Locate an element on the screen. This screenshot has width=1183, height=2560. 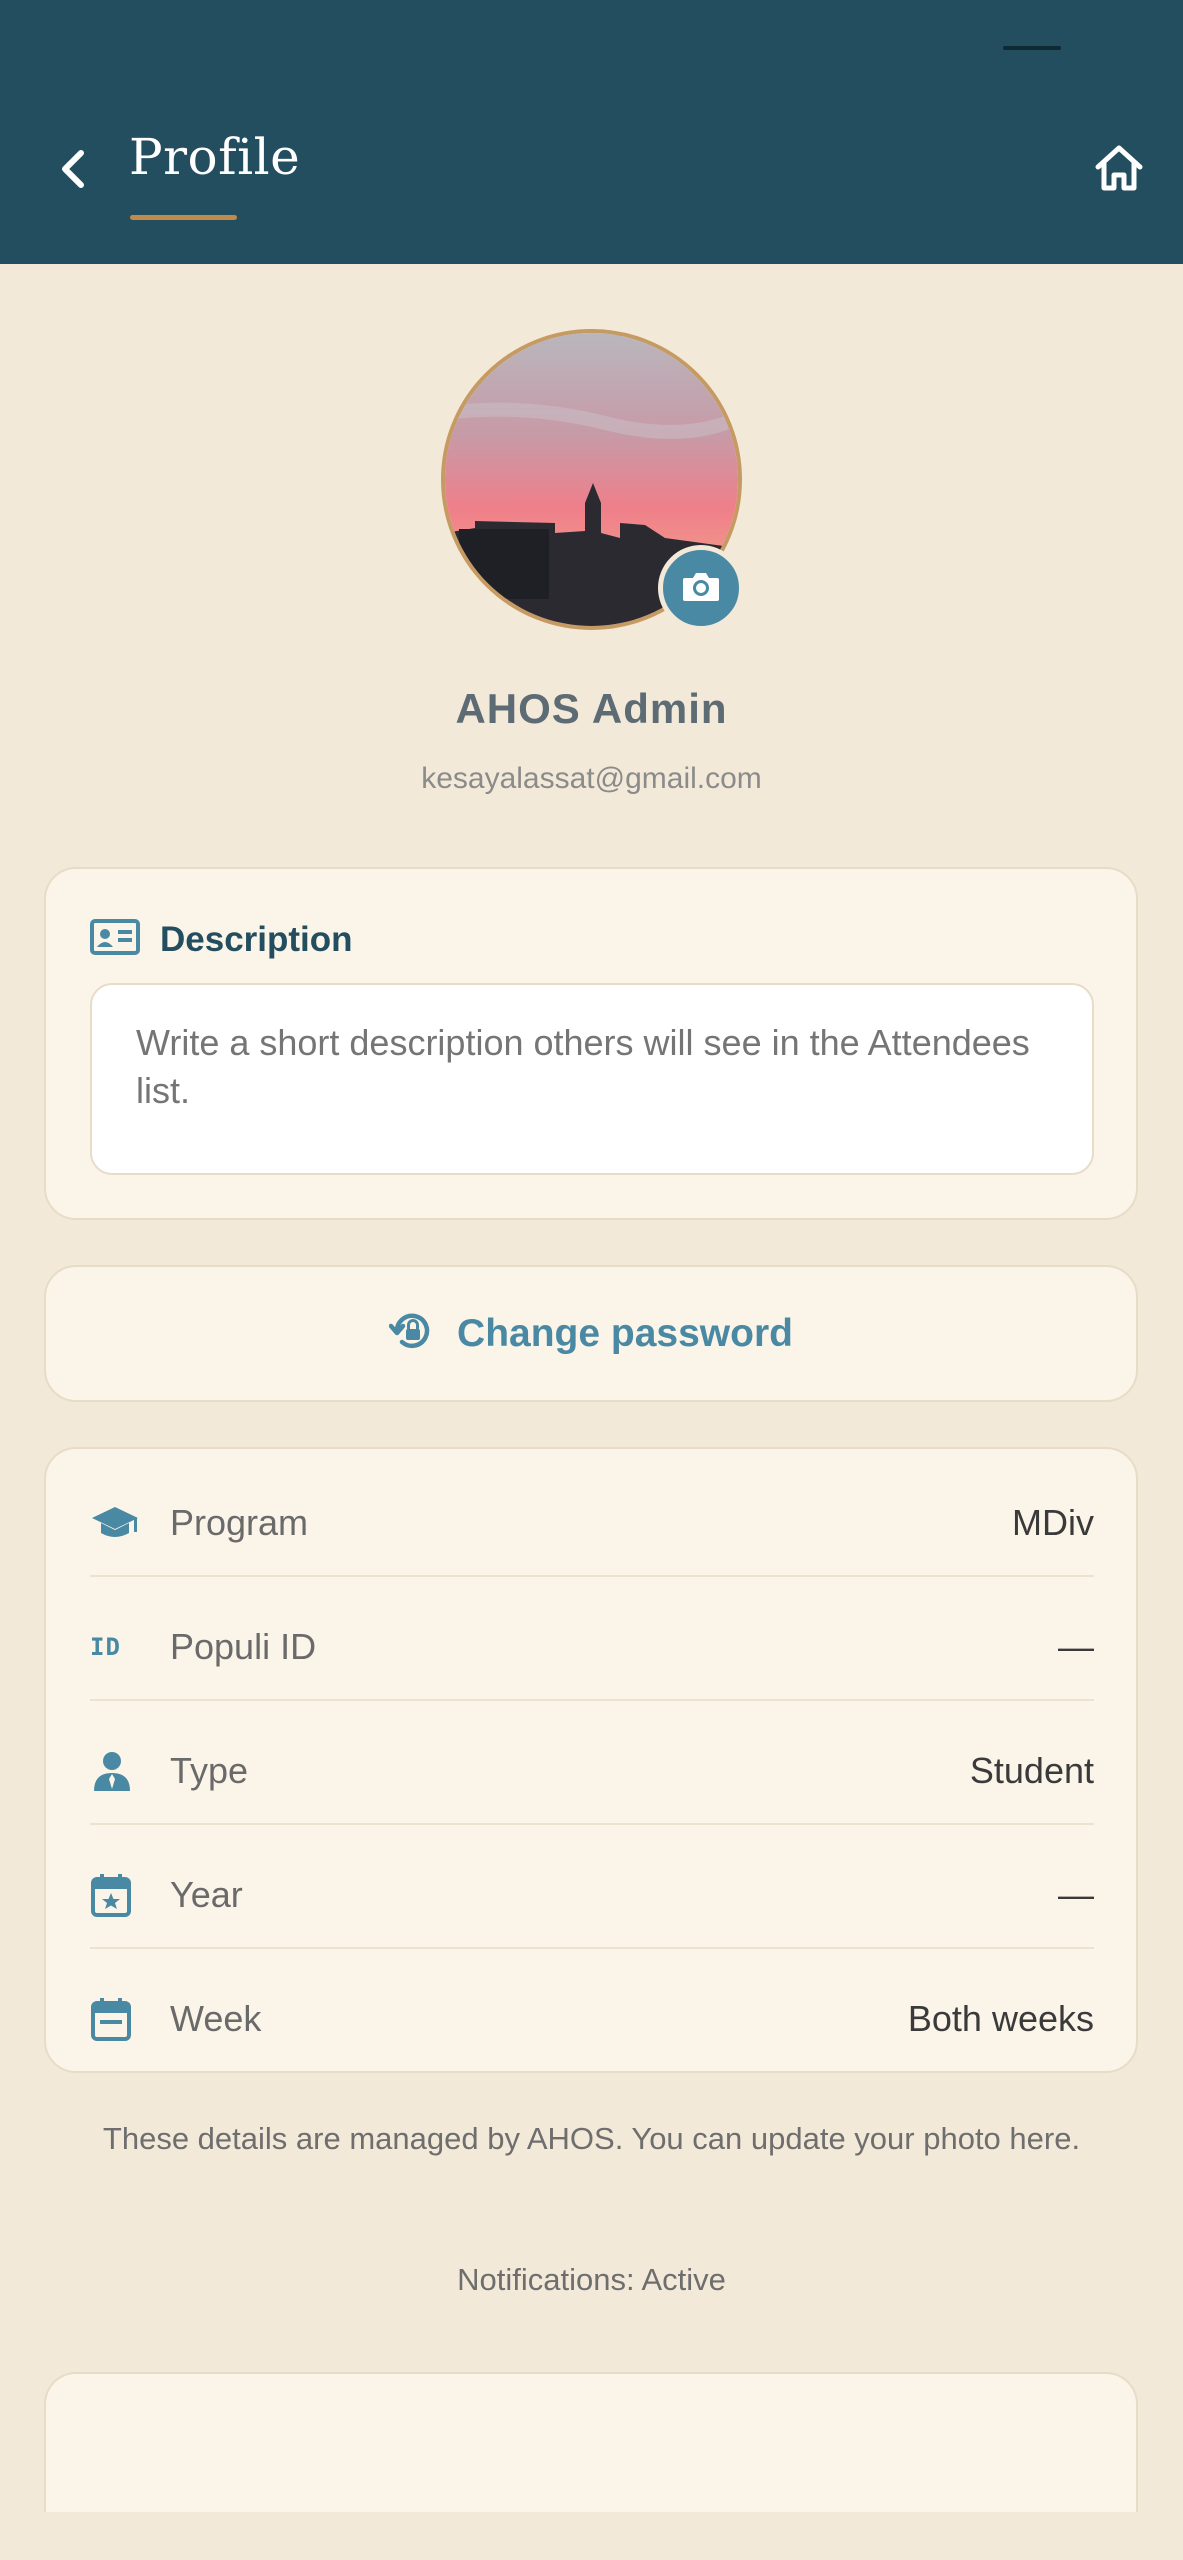
detail-label: Week is located at coordinates (216, 2018).